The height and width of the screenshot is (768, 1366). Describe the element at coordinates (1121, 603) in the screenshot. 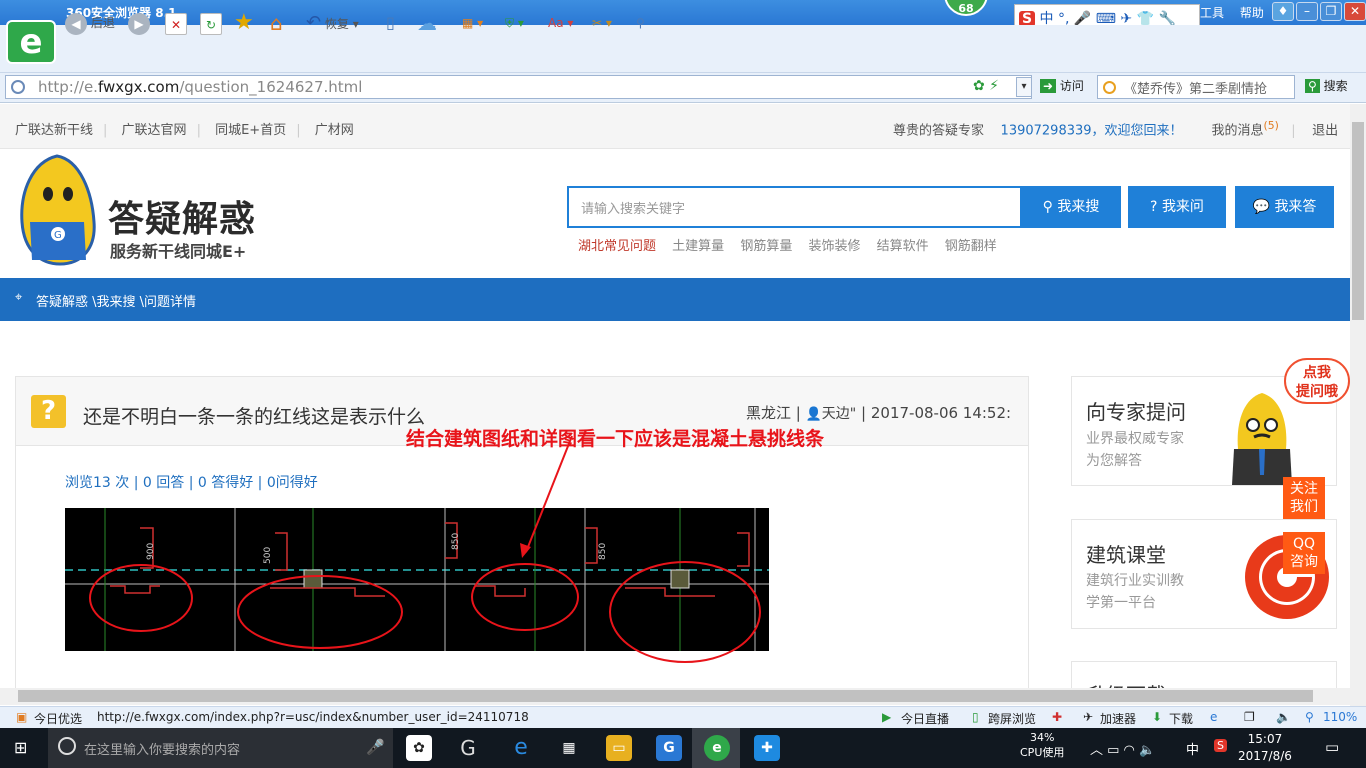

I see `building-class-desc: 学第一平台` at that location.